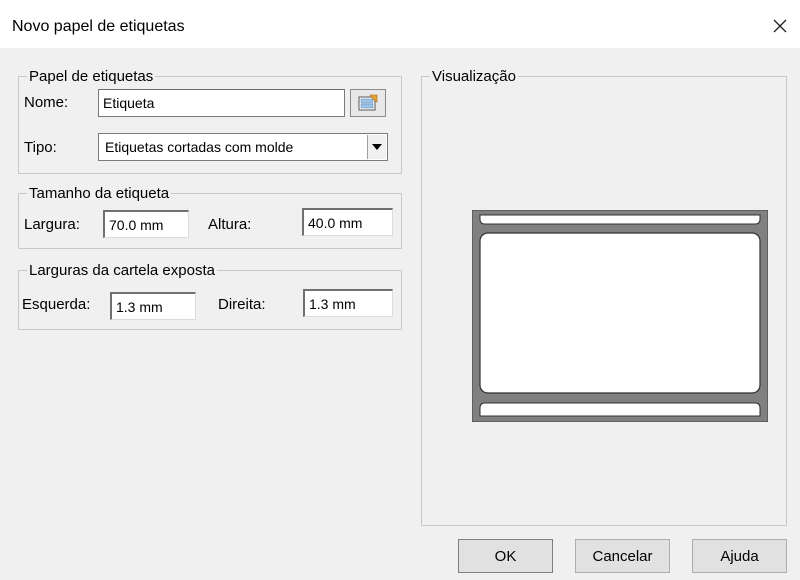 The width and height of the screenshot is (800, 580). What do you see at coordinates (153, 306) in the screenshot?
I see `left-margin-input` at bounding box center [153, 306].